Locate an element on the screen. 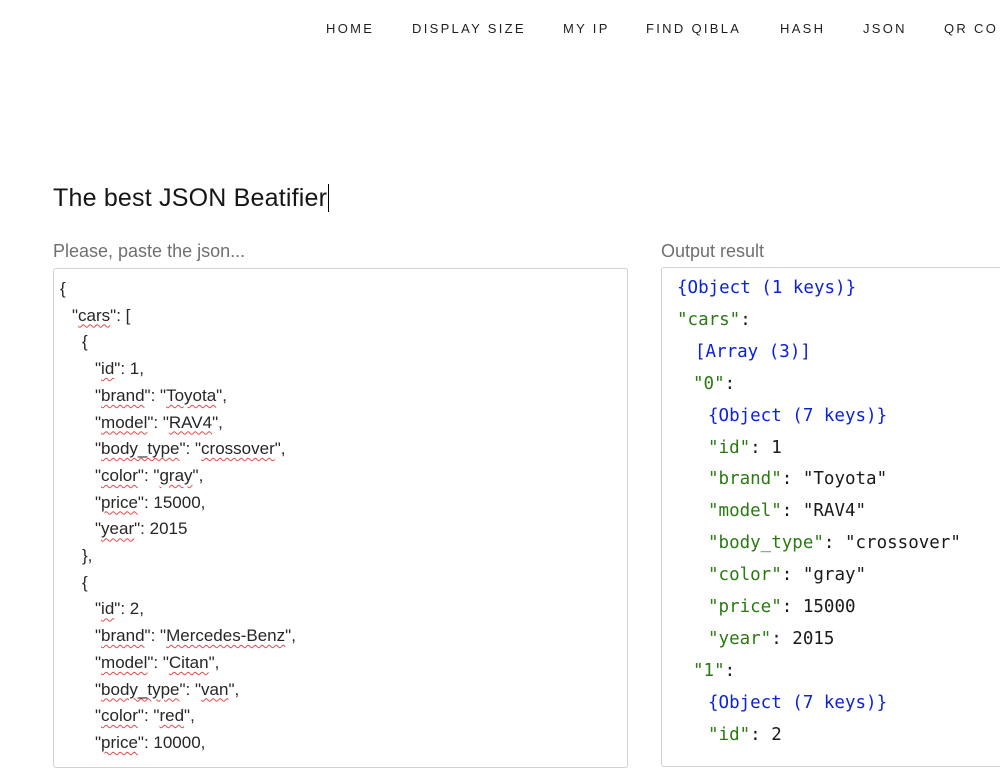  output-line: "0": is located at coordinates (714, 384).